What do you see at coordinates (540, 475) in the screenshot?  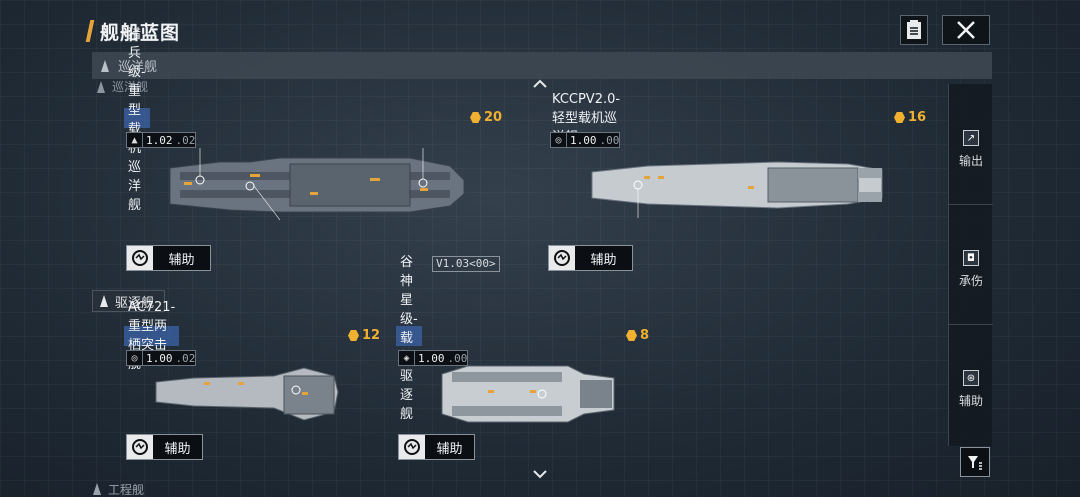 I see `scroll-down-chevron-icon` at bounding box center [540, 475].